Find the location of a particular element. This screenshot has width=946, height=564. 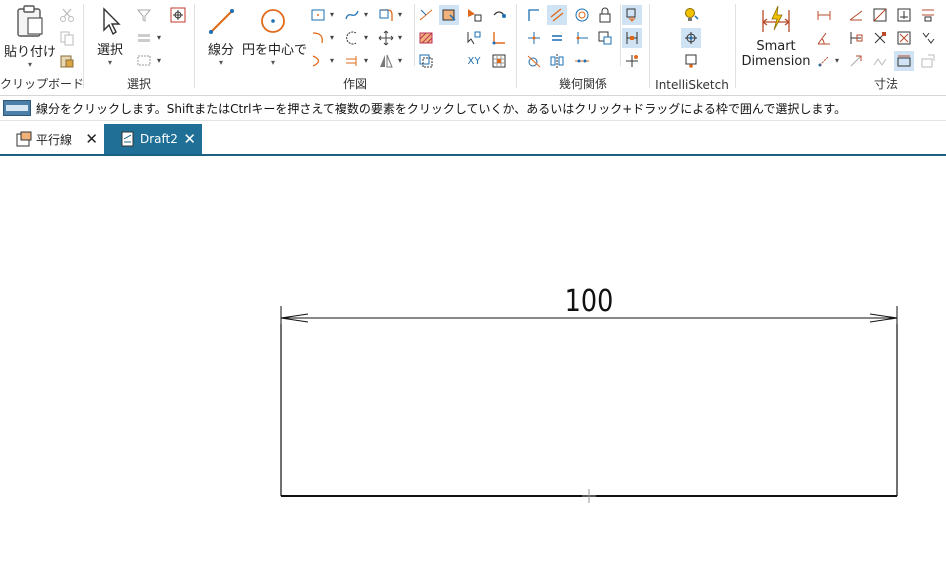

offset-button is located at coordinates (426, 61).